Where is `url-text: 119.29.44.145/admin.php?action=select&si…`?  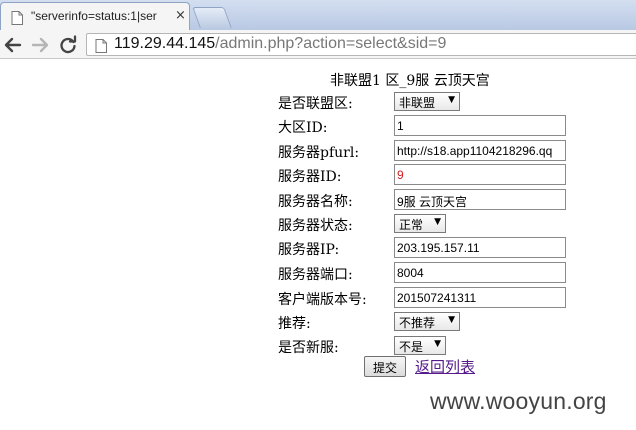 url-text: 119.29.44.145/admin.php?action=select&si… is located at coordinates (280, 44).